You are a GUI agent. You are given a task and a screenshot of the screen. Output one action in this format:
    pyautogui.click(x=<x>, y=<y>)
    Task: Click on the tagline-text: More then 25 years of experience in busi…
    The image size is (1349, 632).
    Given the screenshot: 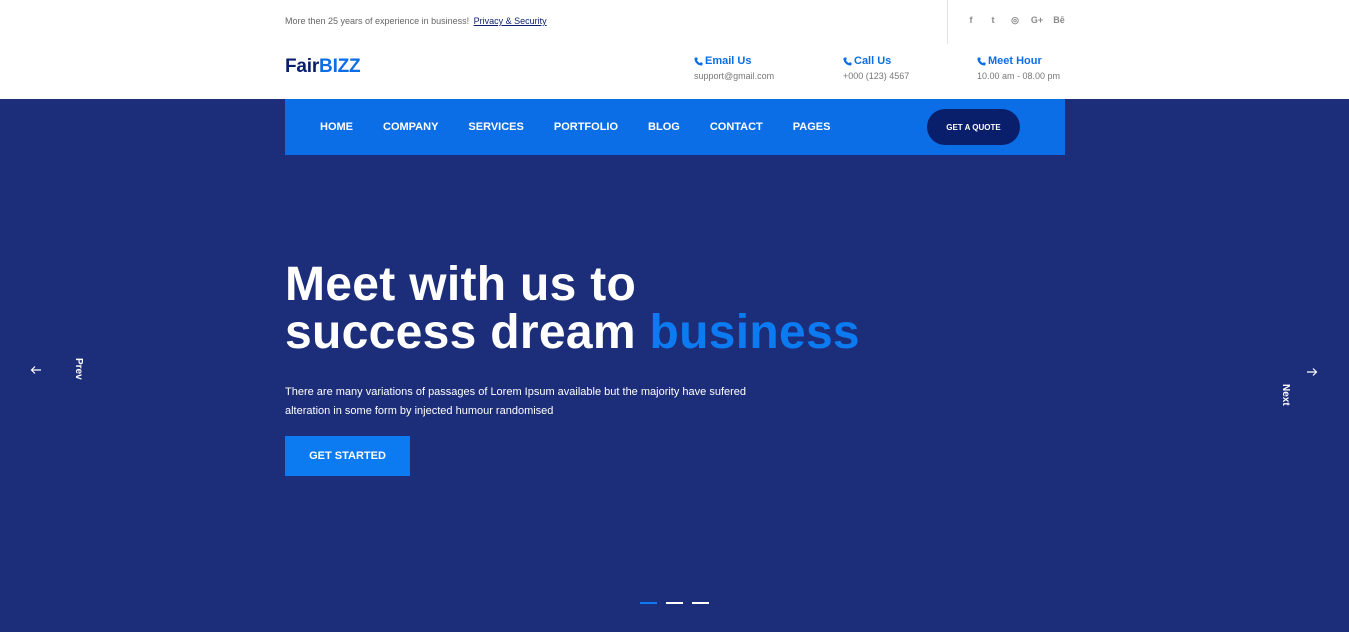 What is the action you would take?
    pyautogui.click(x=377, y=21)
    